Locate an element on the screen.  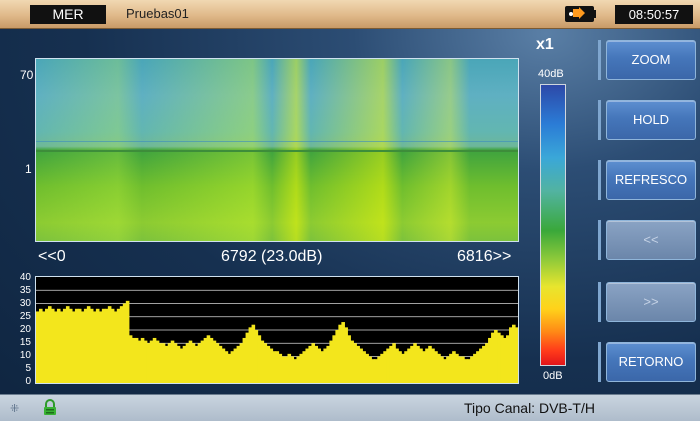
histogram-y-tick: 20 is located at coordinates (25, 329).